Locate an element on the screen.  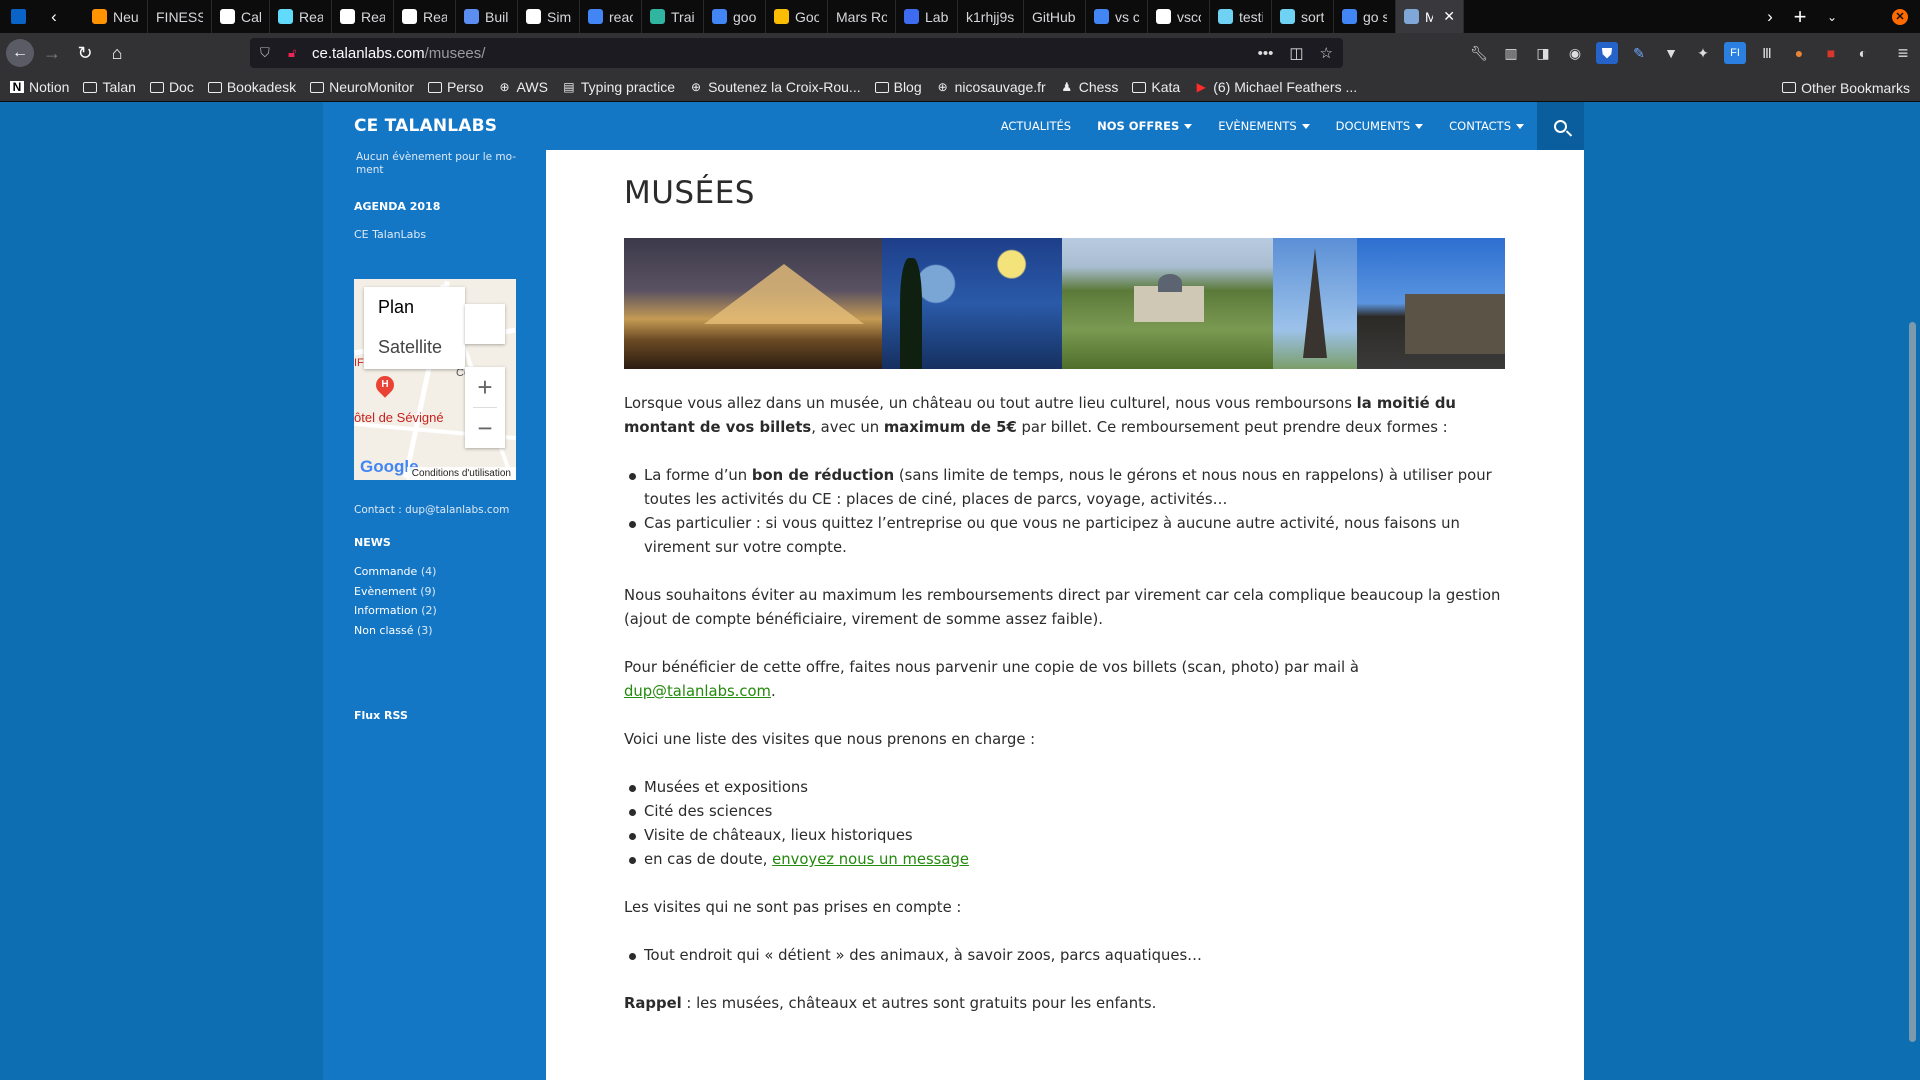
bookmark-label: Kata is located at coordinates (1166, 87).